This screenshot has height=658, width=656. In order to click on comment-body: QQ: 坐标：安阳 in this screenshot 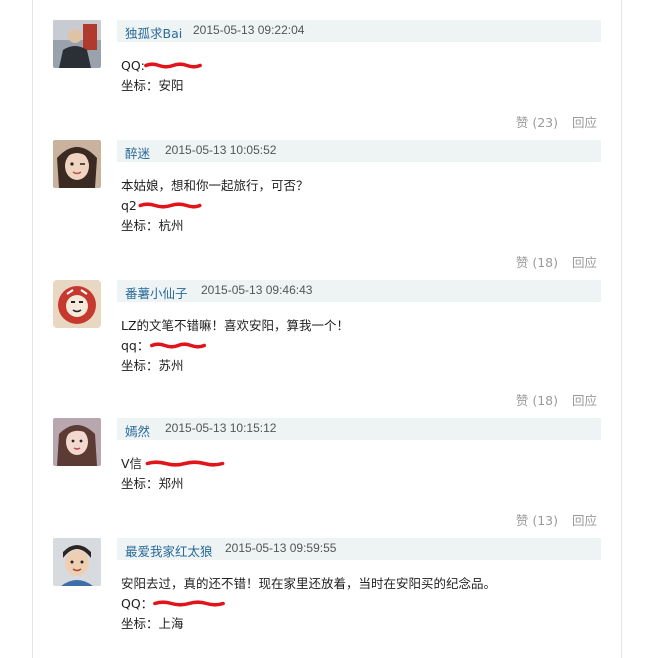, I will do `click(161, 76)`.